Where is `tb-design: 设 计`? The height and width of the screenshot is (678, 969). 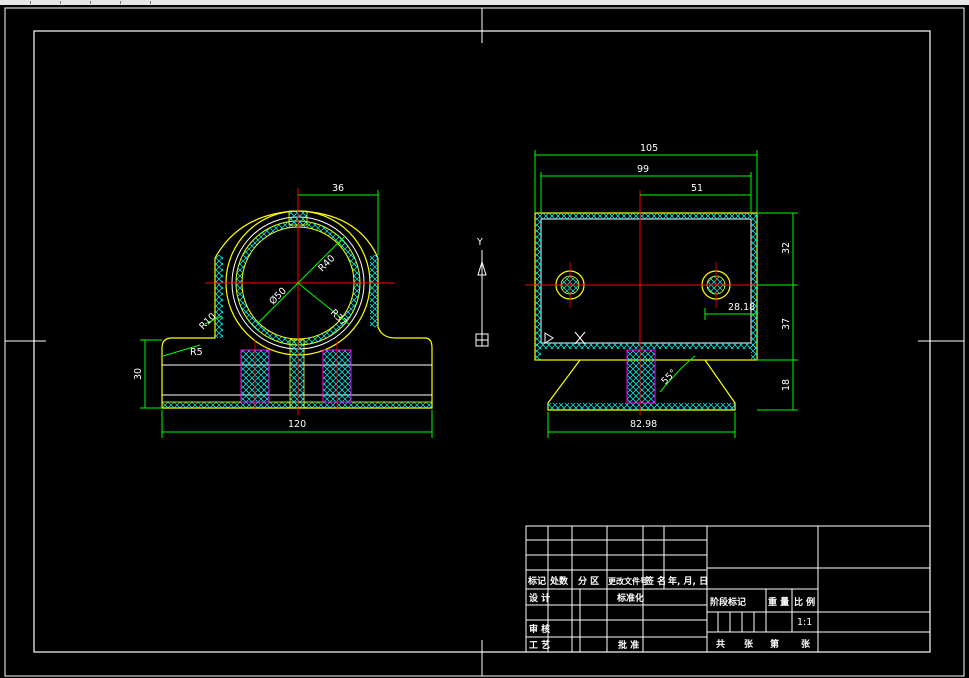
tb-design: 设 计 is located at coordinates (539, 598).